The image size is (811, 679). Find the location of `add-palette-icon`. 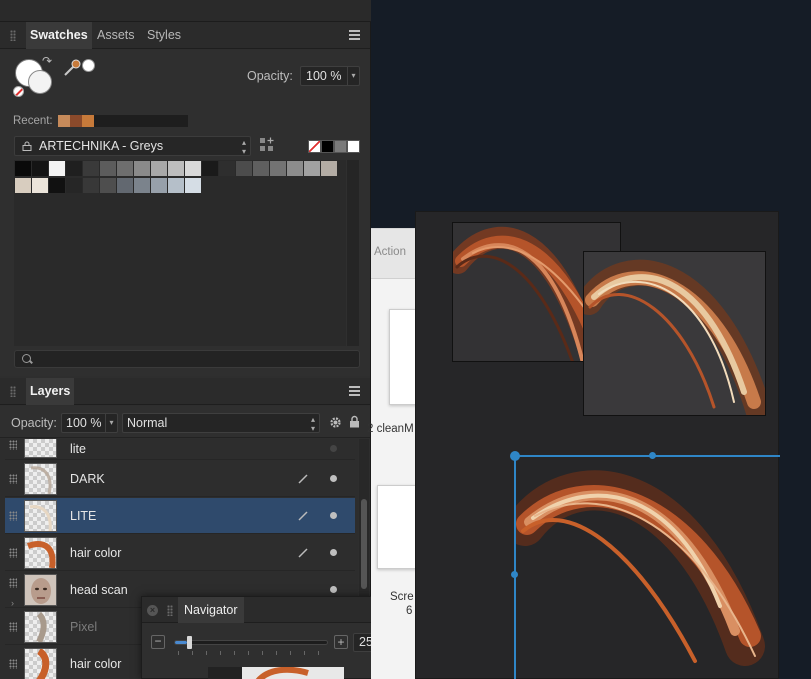

add-palette-icon is located at coordinates (267, 145).